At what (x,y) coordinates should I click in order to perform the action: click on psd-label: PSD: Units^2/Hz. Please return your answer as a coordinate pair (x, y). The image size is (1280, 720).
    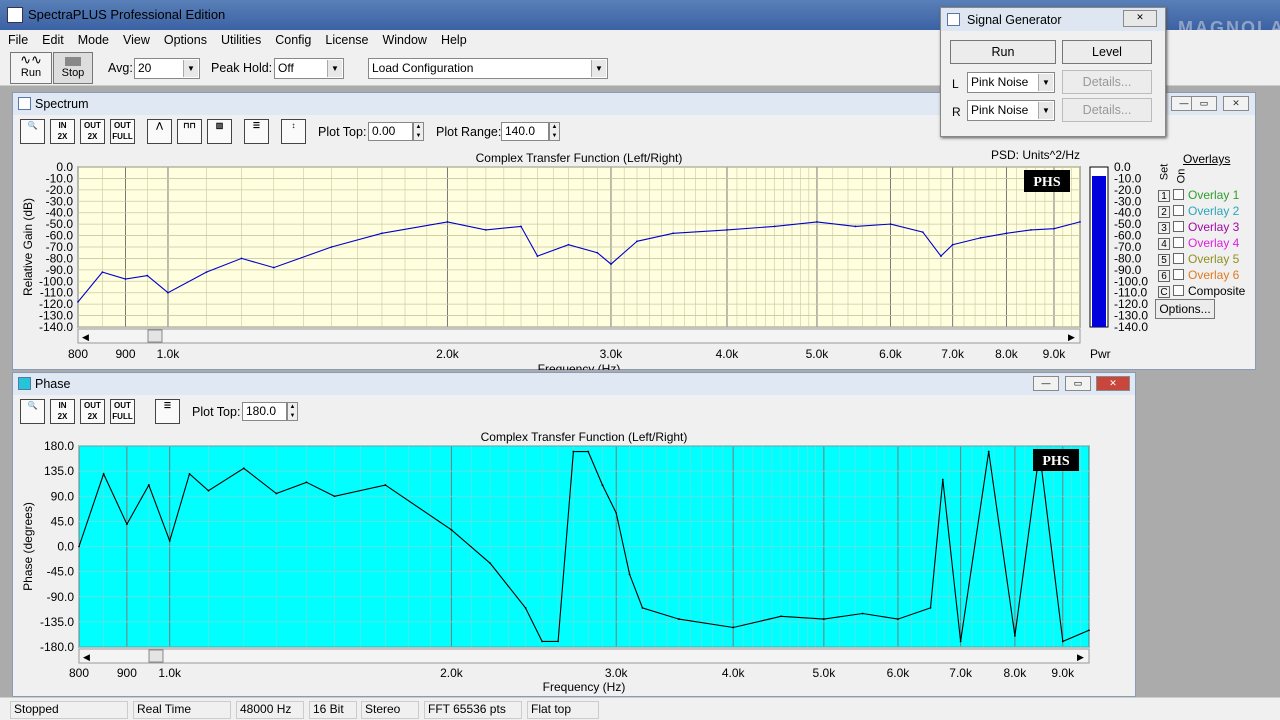
    Looking at the image, I should click on (1035, 155).